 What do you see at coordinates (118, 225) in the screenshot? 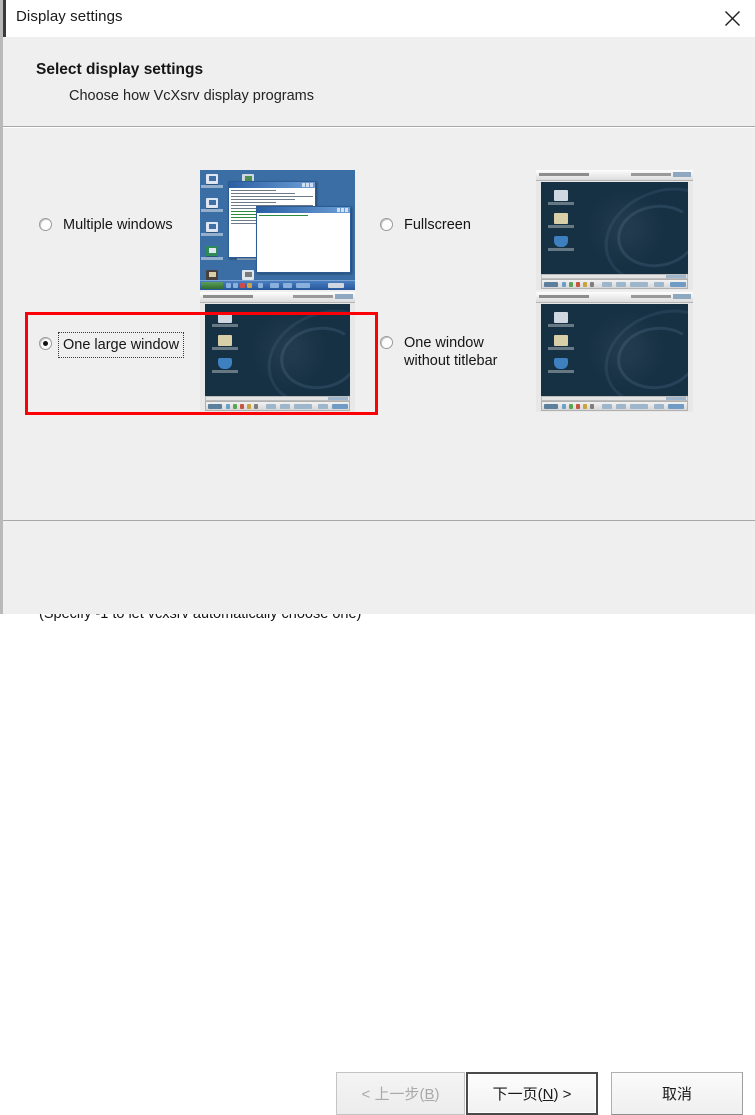
I see `radio-label-multiple-windows: Multiple windows` at bounding box center [118, 225].